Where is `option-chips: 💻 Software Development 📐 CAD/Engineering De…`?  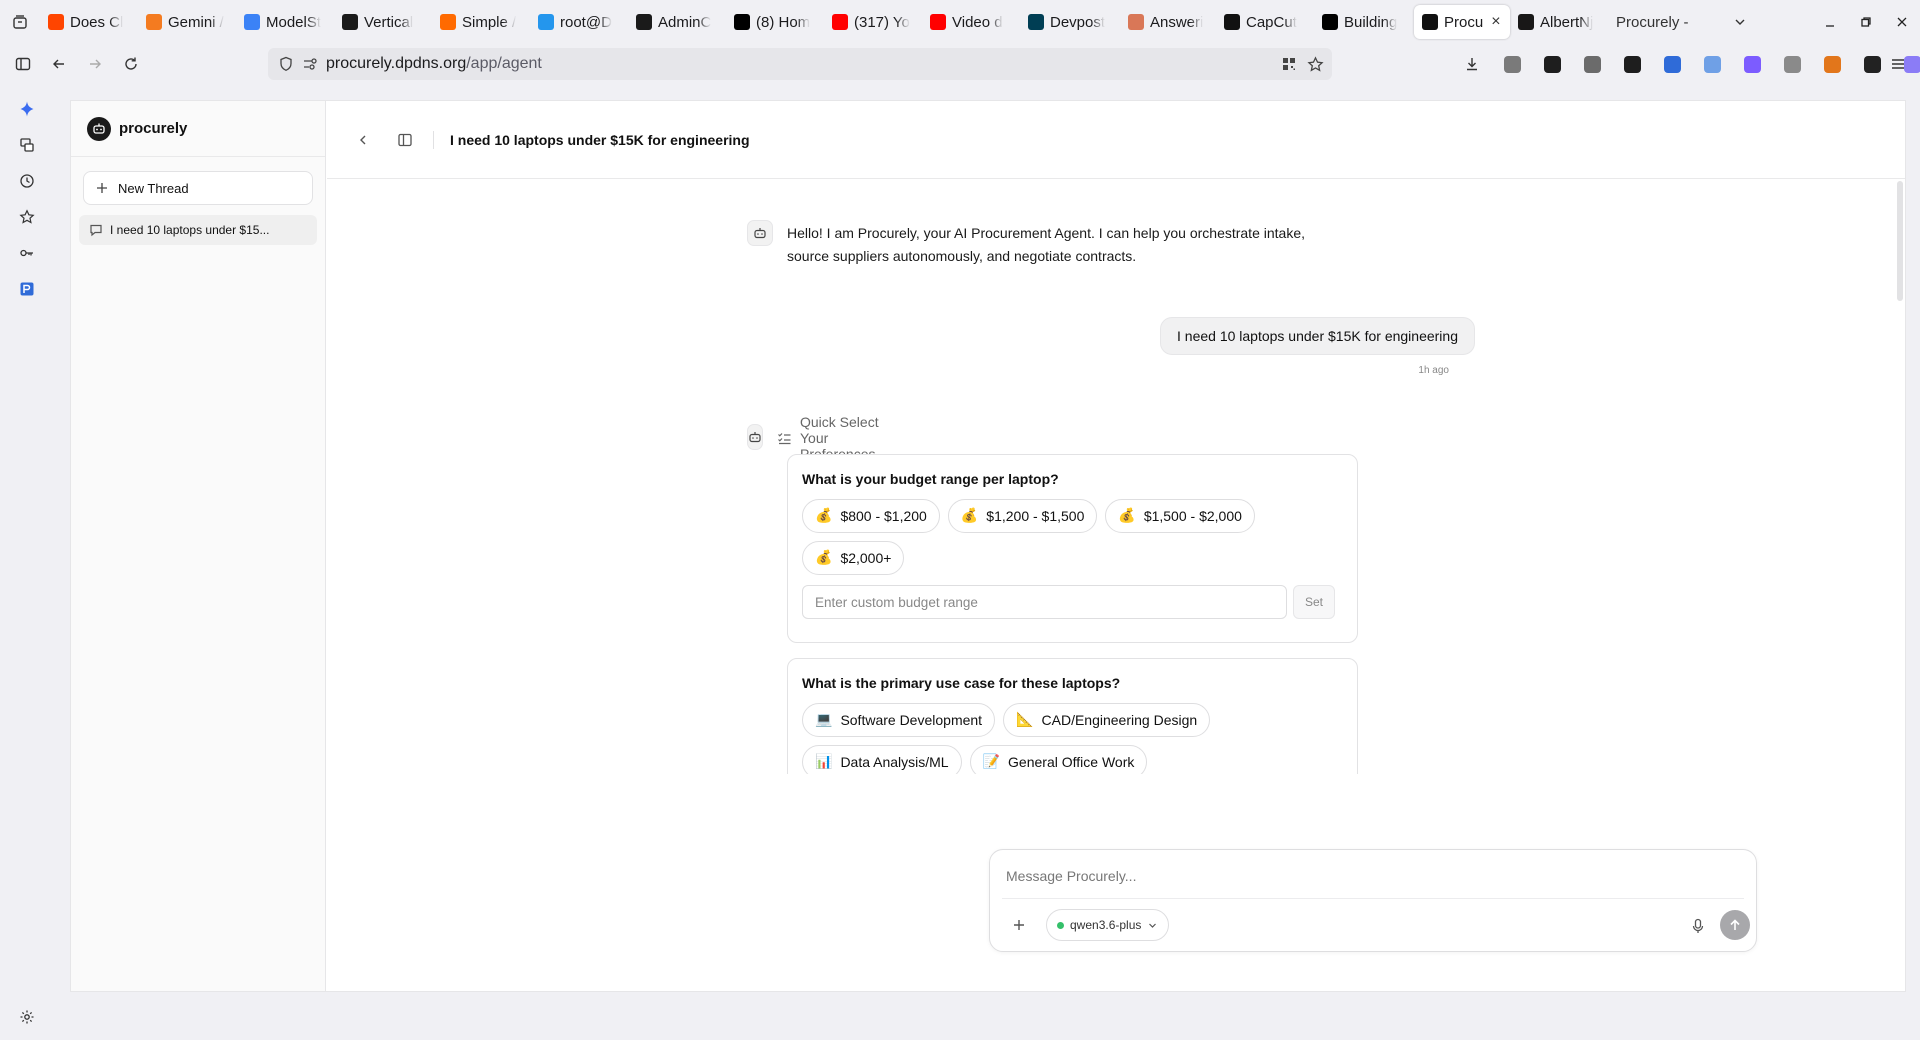
option-chips: 💻 Software Development 📐 CAD/Engineering De… is located at coordinates (1072, 738).